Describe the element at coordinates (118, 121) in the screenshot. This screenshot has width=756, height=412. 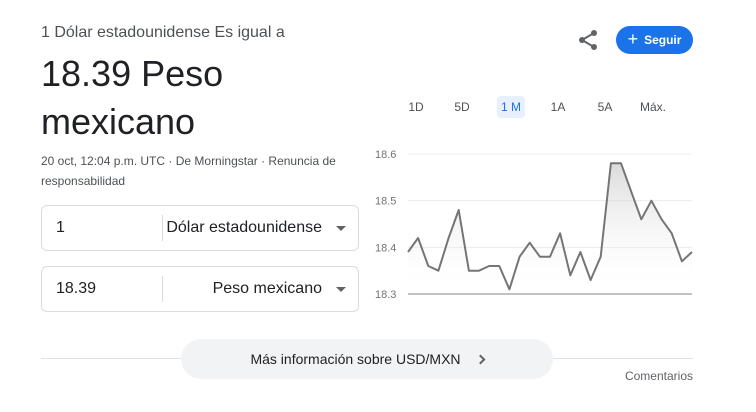
I see `converted-value-line2: mexicano` at that location.